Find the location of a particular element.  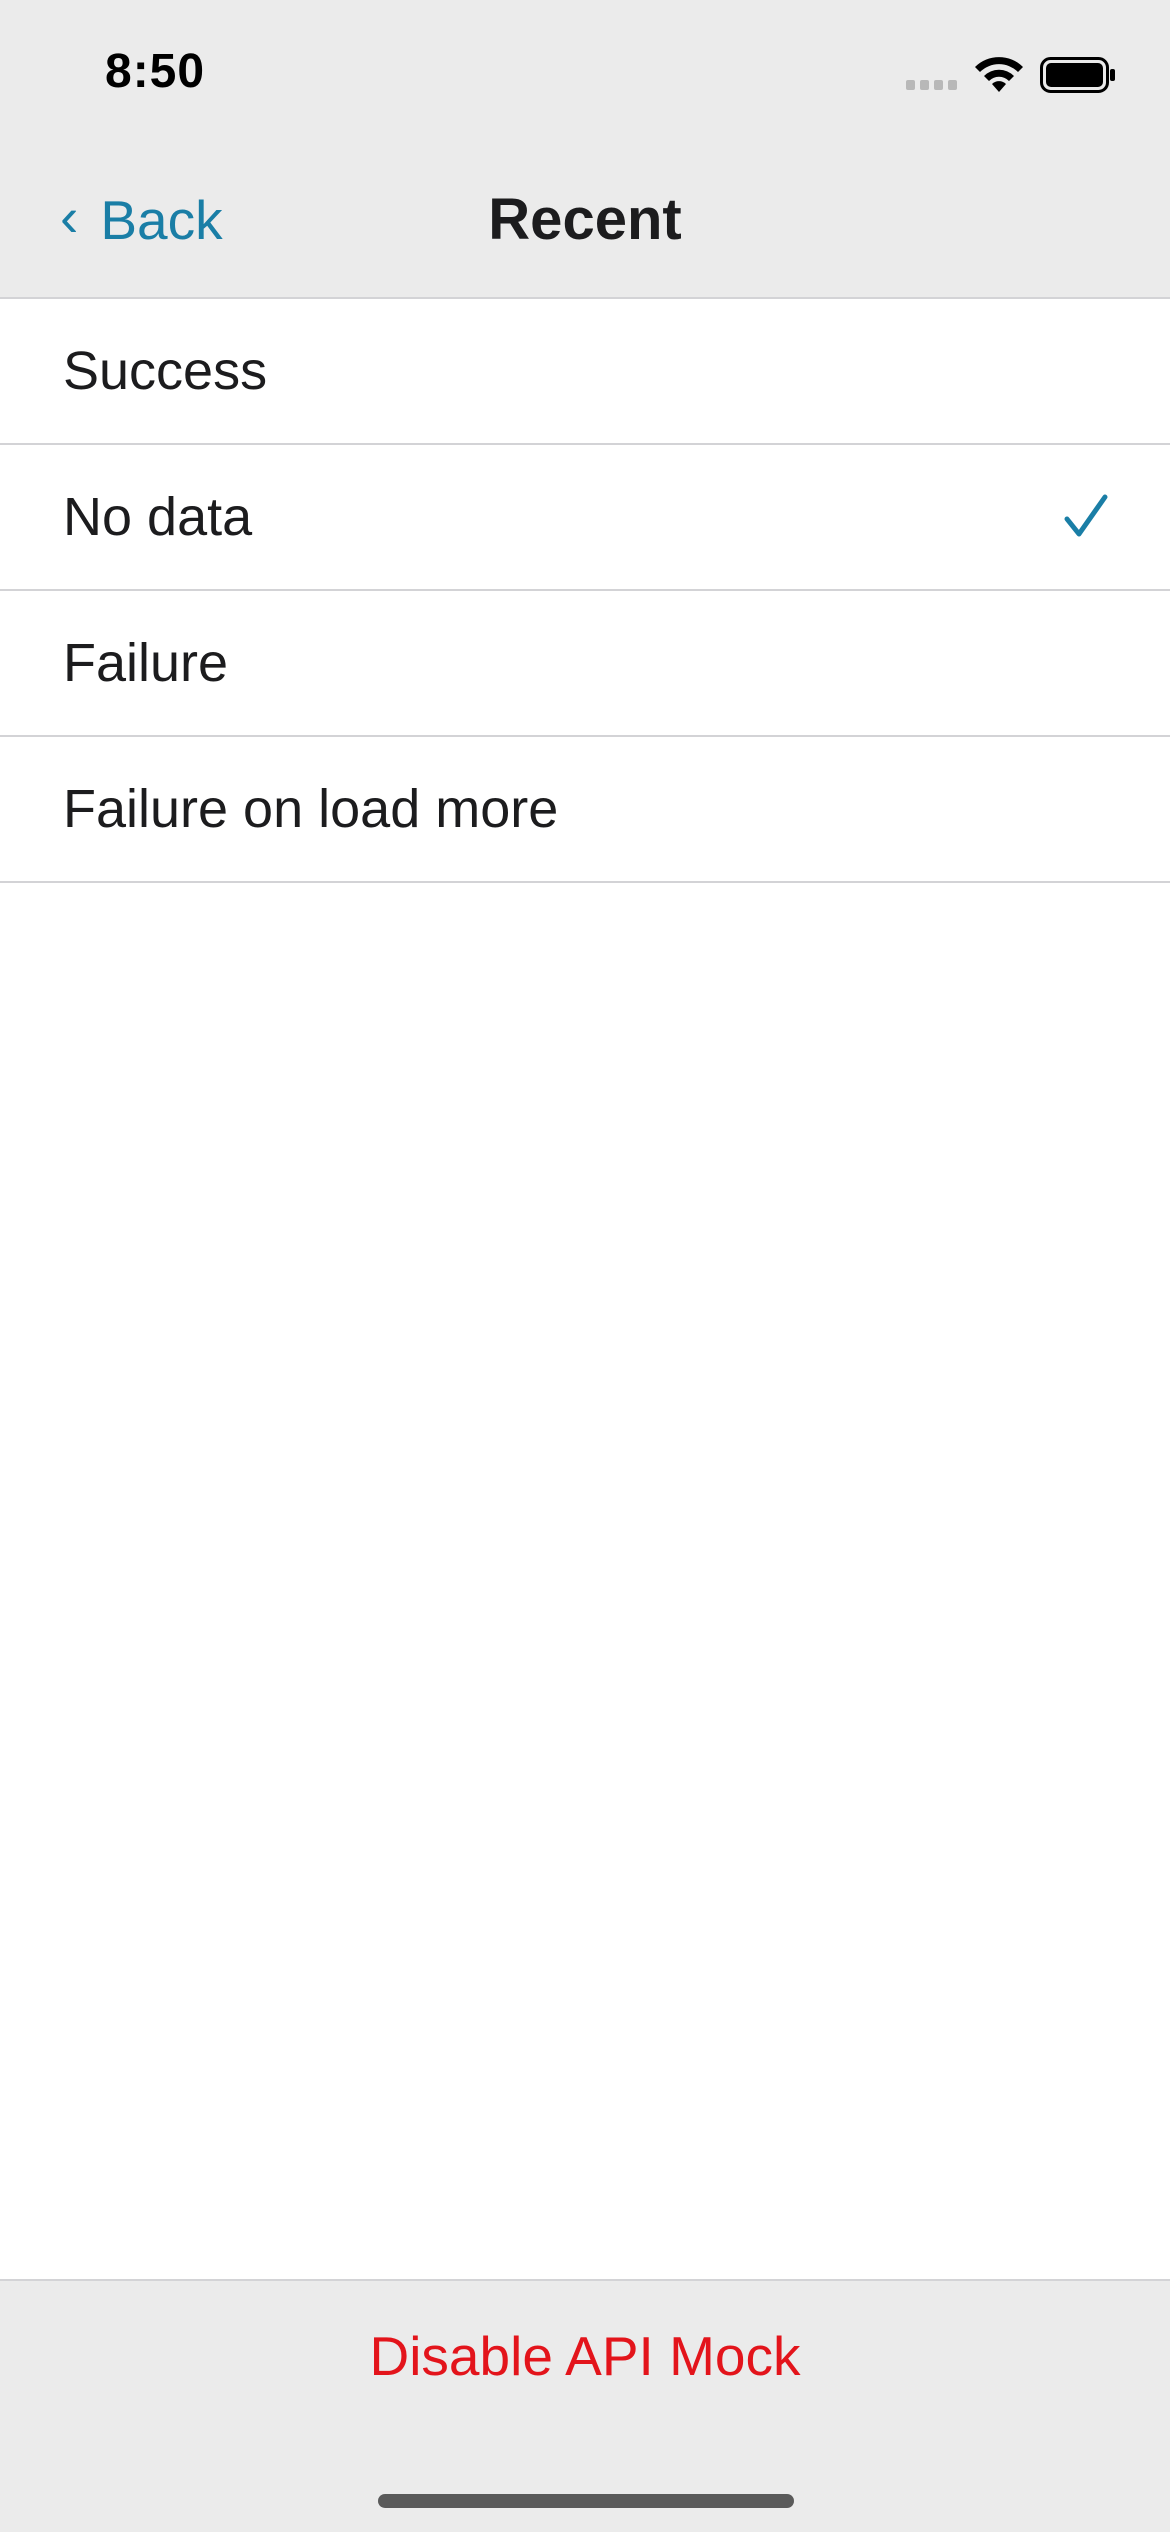

list-item-failure-on-load-more: Failure on load more is located at coordinates (585, 810).